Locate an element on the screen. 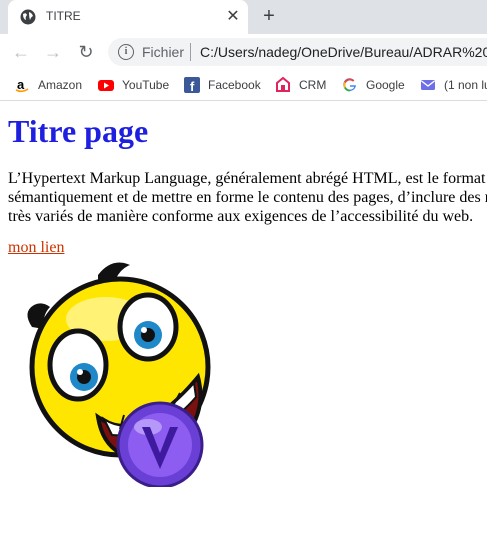 Image resolution: width=487 pixels, height=537 pixels. url-scheme-label: Fichier is located at coordinates (163, 52).